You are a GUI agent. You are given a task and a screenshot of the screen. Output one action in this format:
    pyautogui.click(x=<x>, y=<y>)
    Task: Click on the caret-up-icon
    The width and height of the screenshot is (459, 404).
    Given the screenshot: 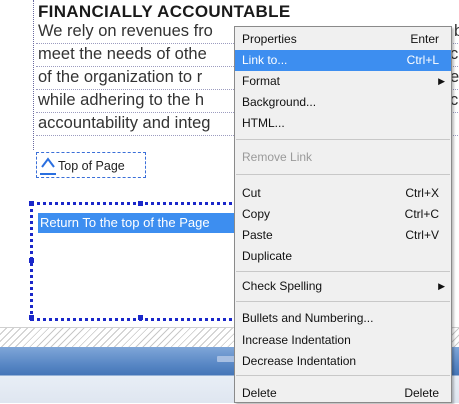 What is the action you would take?
    pyautogui.click(x=48, y=165)
    